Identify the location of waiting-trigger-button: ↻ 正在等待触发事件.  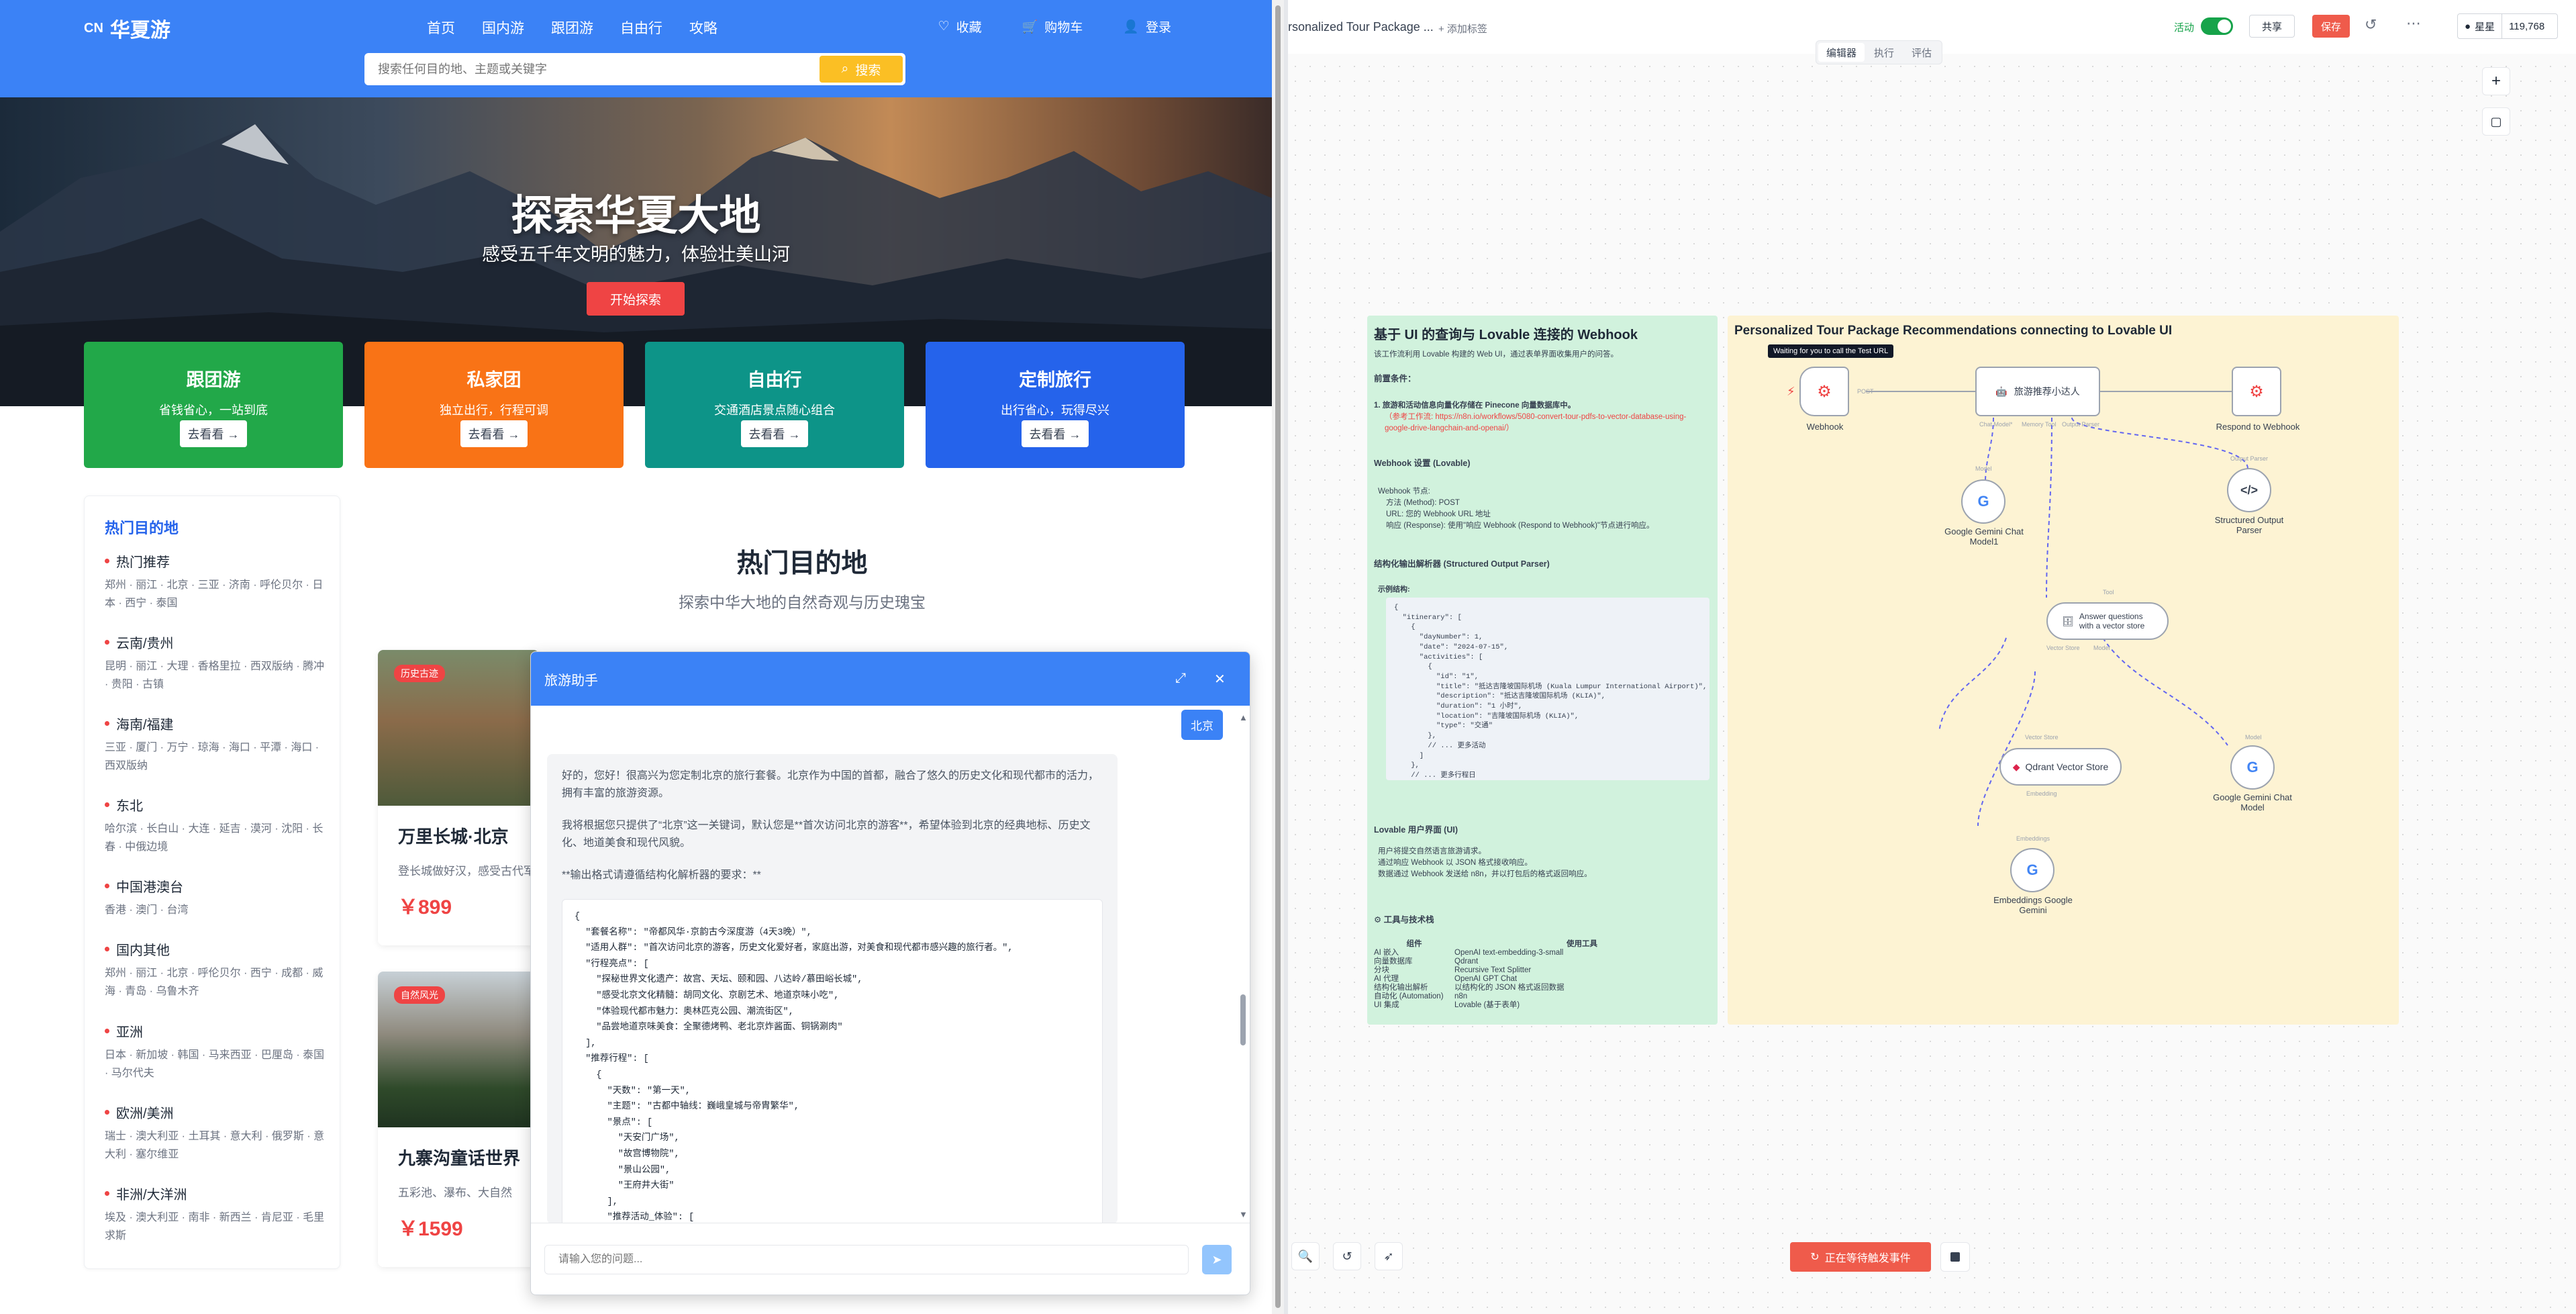
(1860, 1257).